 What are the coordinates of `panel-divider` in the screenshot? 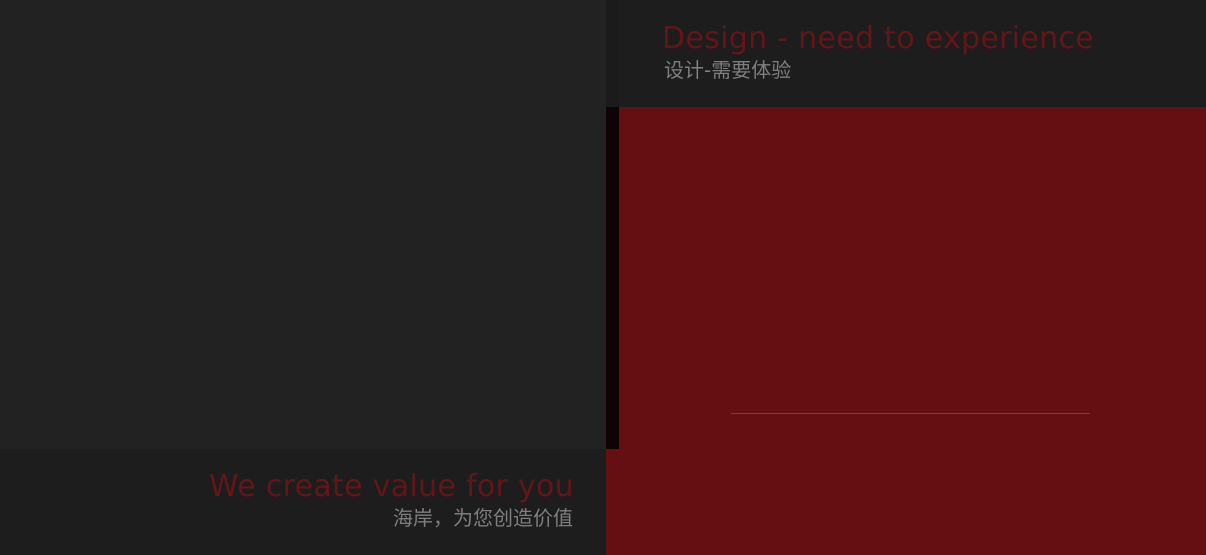 It's located at (910, 413).